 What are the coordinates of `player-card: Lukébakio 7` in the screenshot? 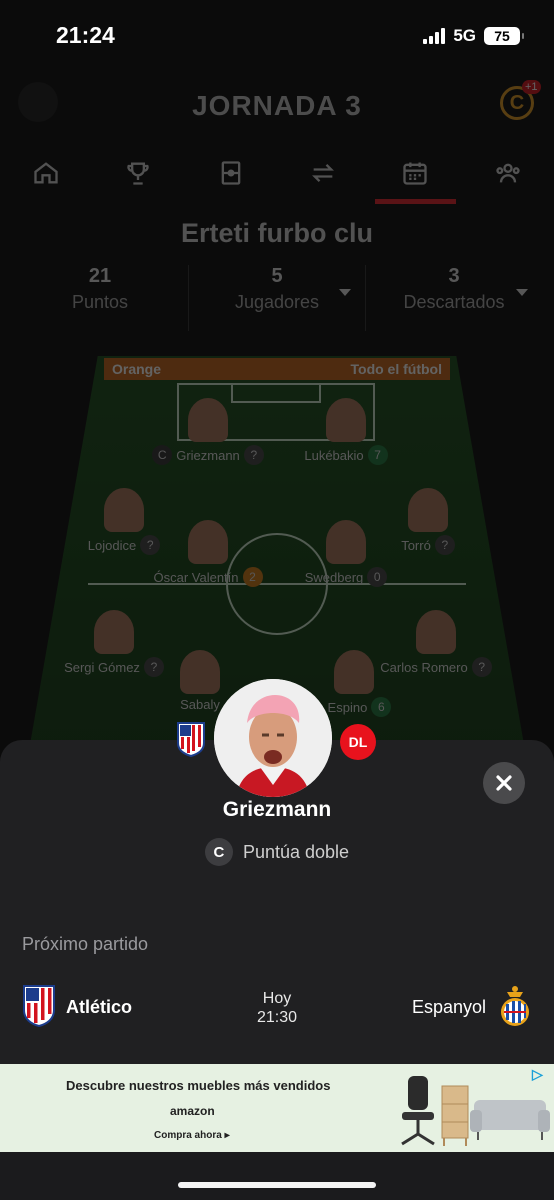 It's located at (346, 431).